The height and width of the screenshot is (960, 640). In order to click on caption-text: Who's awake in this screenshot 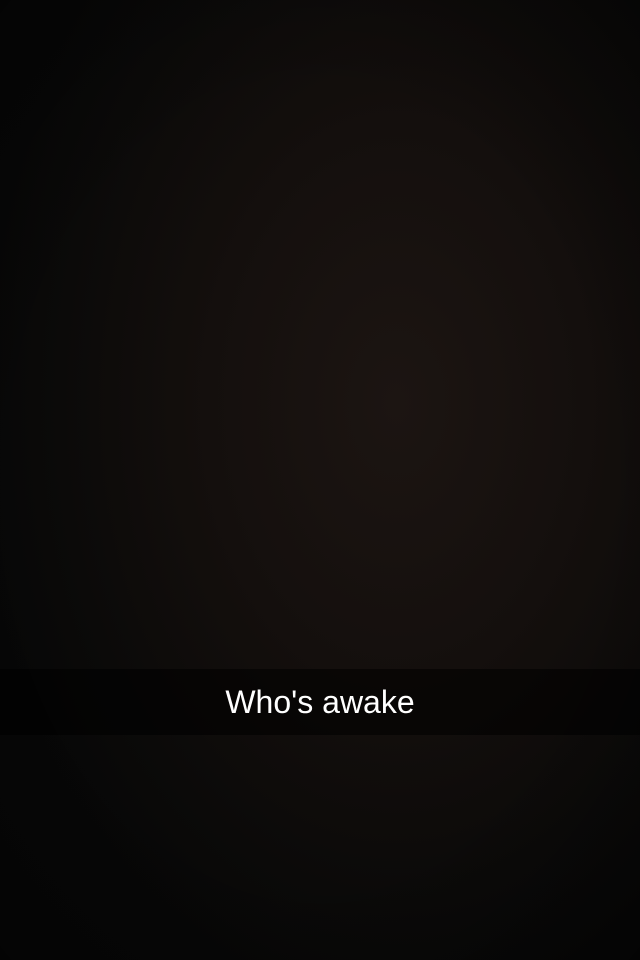, I will do `click(320, 702)`.